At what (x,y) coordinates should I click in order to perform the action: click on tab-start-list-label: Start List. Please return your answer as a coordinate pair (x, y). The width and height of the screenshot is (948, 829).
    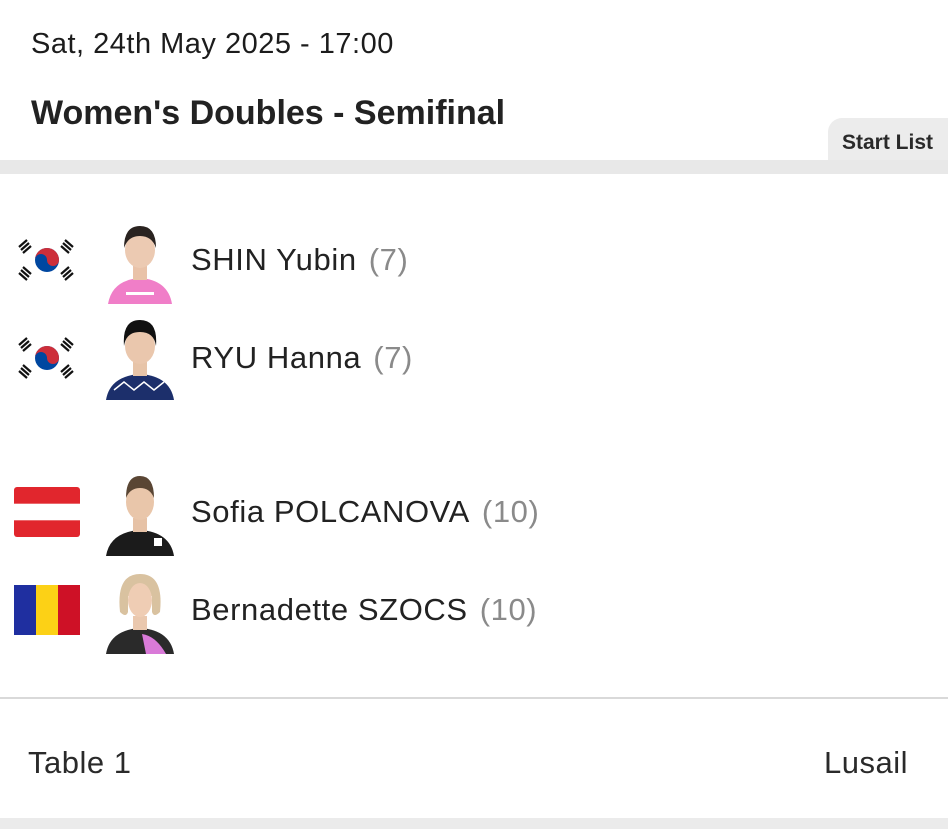
    Looking at the image, I should click on (888, 142).